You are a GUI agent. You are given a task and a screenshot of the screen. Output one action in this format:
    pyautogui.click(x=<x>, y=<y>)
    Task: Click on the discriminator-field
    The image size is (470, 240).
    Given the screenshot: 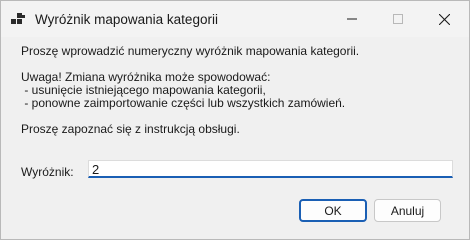 What is the action you would take?
    pyautogui.click(x=270, y=169)
    